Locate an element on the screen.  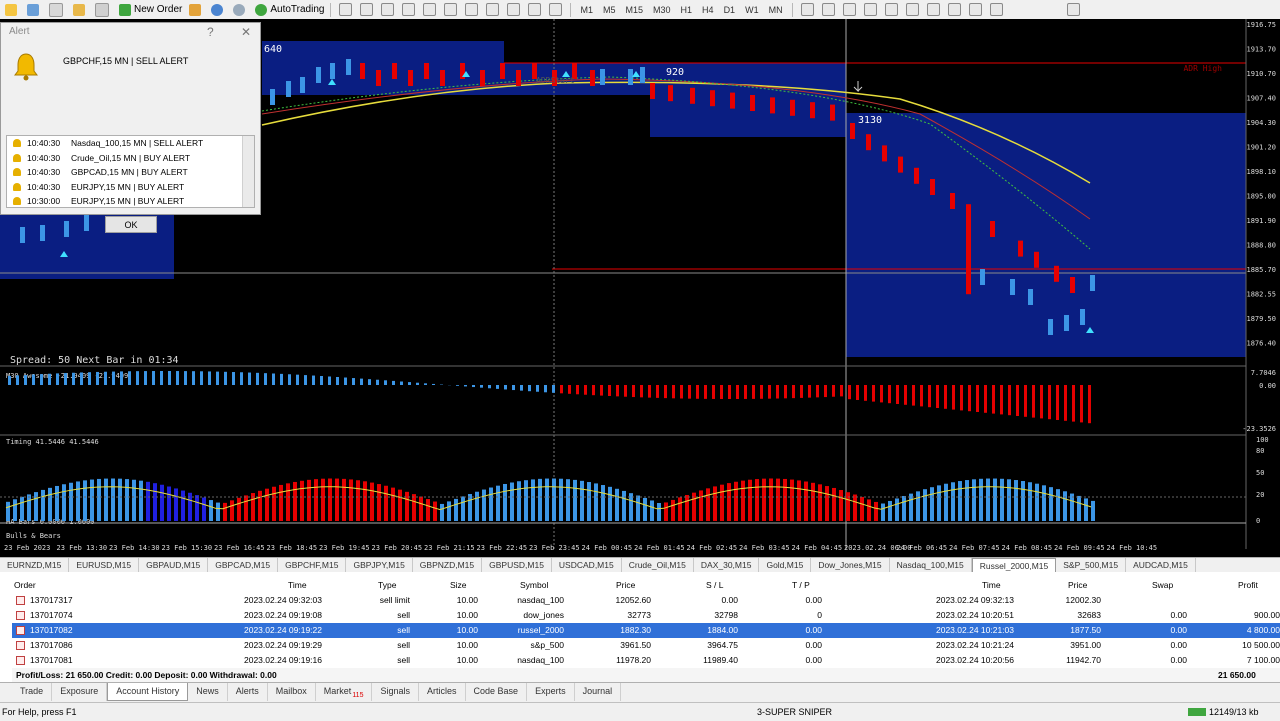
navigator-button is located at coordinates (80, 9).